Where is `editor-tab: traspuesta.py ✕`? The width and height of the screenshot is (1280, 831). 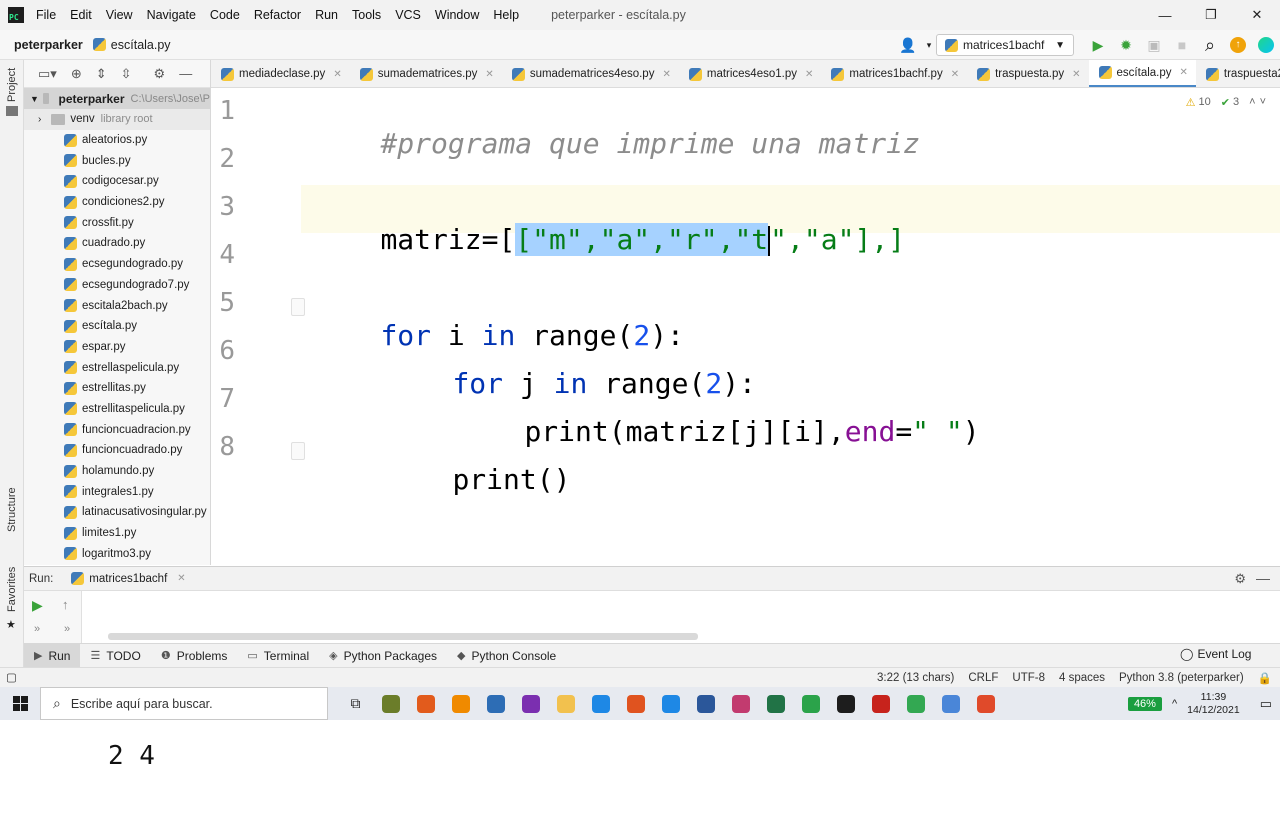 editor-tab: traspuesta.py ✕ is located at coordinates (1027, 73).